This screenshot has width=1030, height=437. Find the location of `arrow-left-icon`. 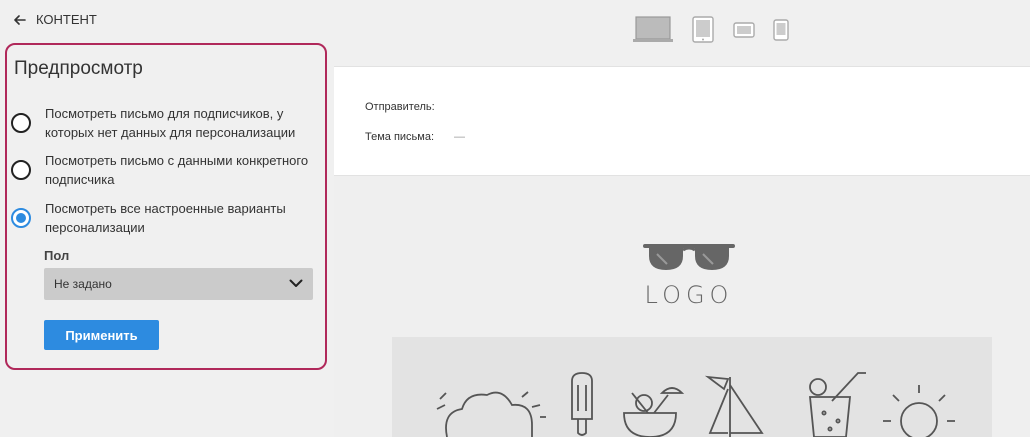

arrow-left-icon is located at coordinates (20, 19).